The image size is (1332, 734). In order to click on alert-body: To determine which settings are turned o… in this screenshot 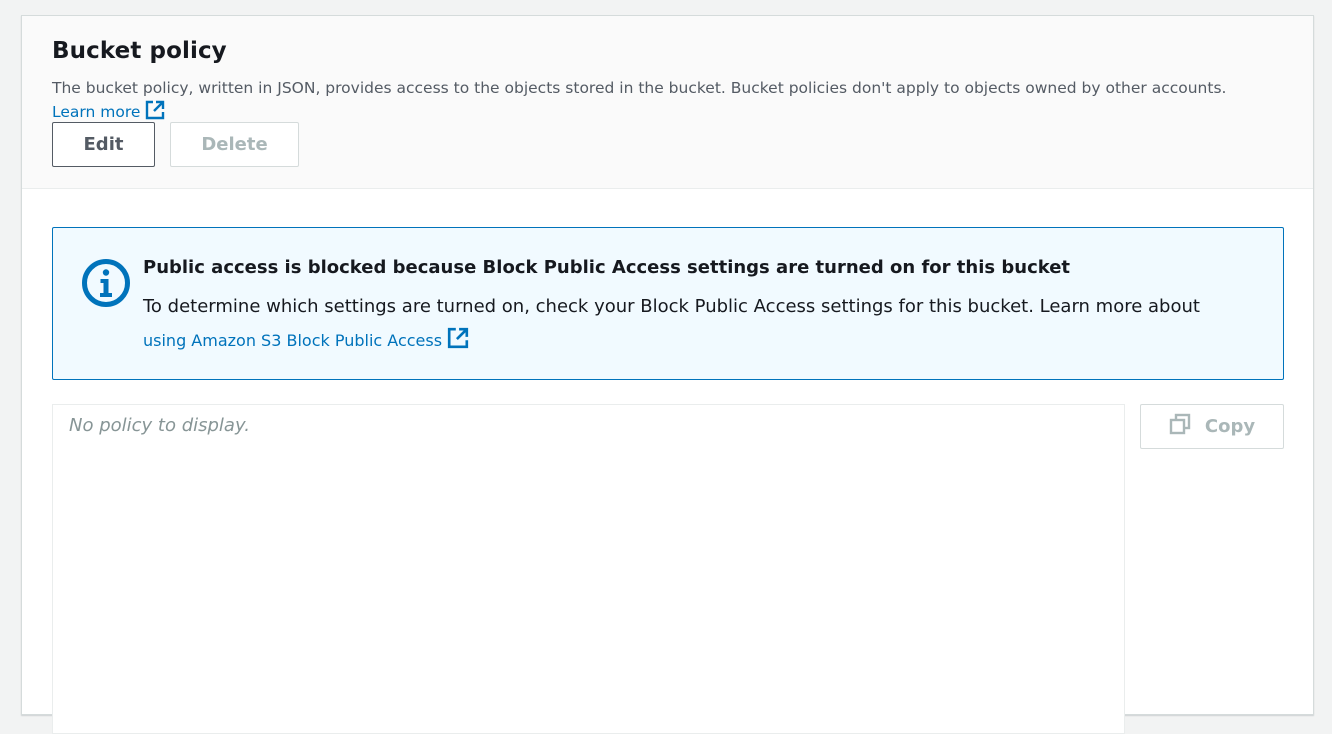, I will do `click(703, 325)`.